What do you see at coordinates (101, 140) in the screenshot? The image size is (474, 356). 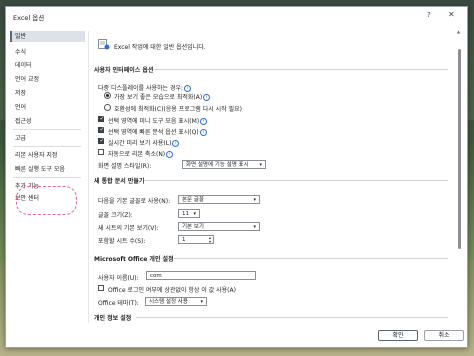 I see `checkbox-live-preview` at bounding box center [101, 140].